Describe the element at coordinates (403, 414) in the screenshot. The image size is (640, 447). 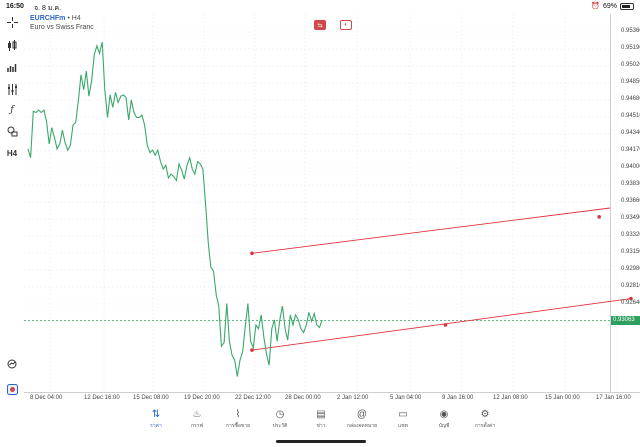
I see `chat-icon: ▭` at that location.